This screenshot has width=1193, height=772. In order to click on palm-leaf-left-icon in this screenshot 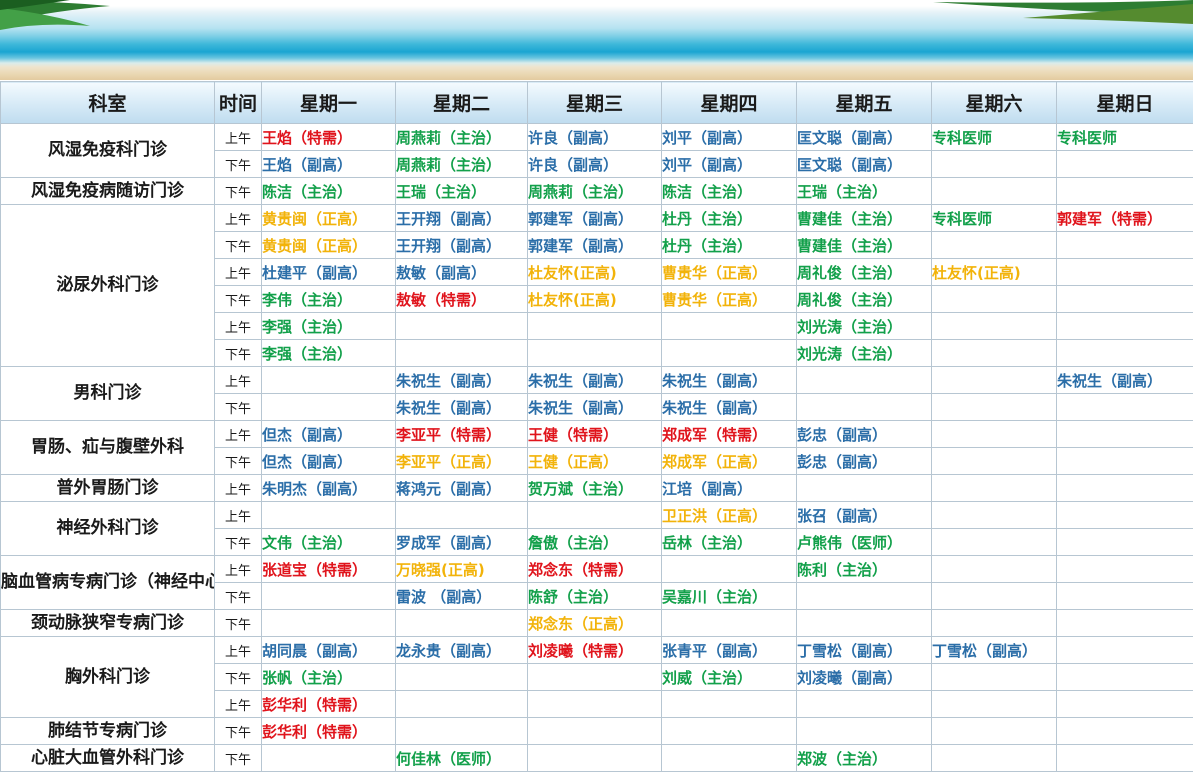, I will do `click(65, 20)`.